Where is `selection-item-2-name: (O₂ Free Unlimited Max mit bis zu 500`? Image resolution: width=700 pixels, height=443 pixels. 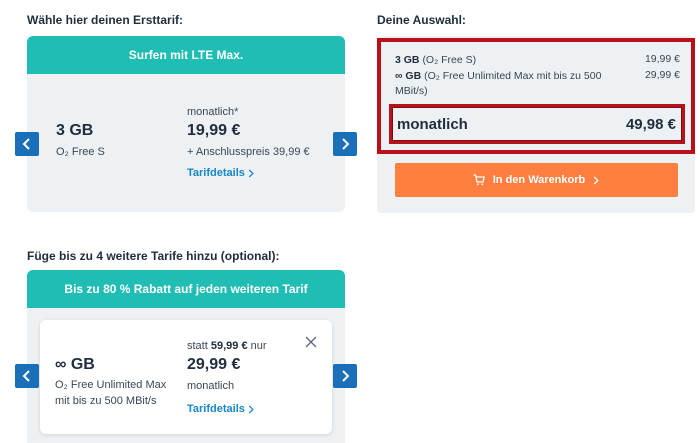
selection-item-2-name: (O₂ Free Unlimited Max mit bis zu 500 is located at coordinates (513, 76).